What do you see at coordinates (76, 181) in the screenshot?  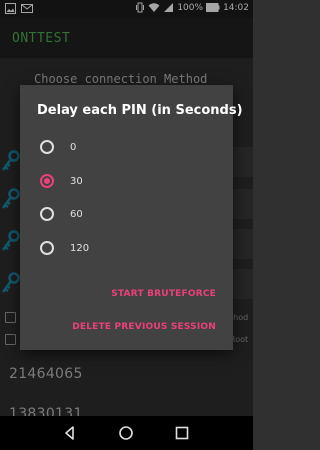 I see `option-label: 30` at bounding box center [76, 181].